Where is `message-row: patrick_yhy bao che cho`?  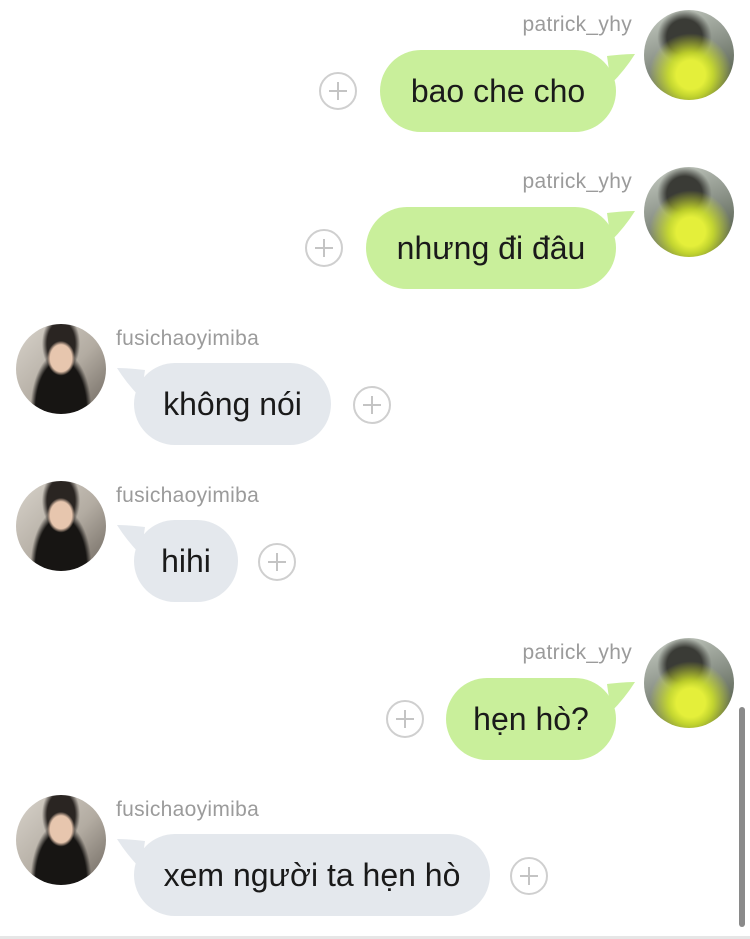
message-row: patrick_yhy bao che cho is located at coordinates (375, 70).